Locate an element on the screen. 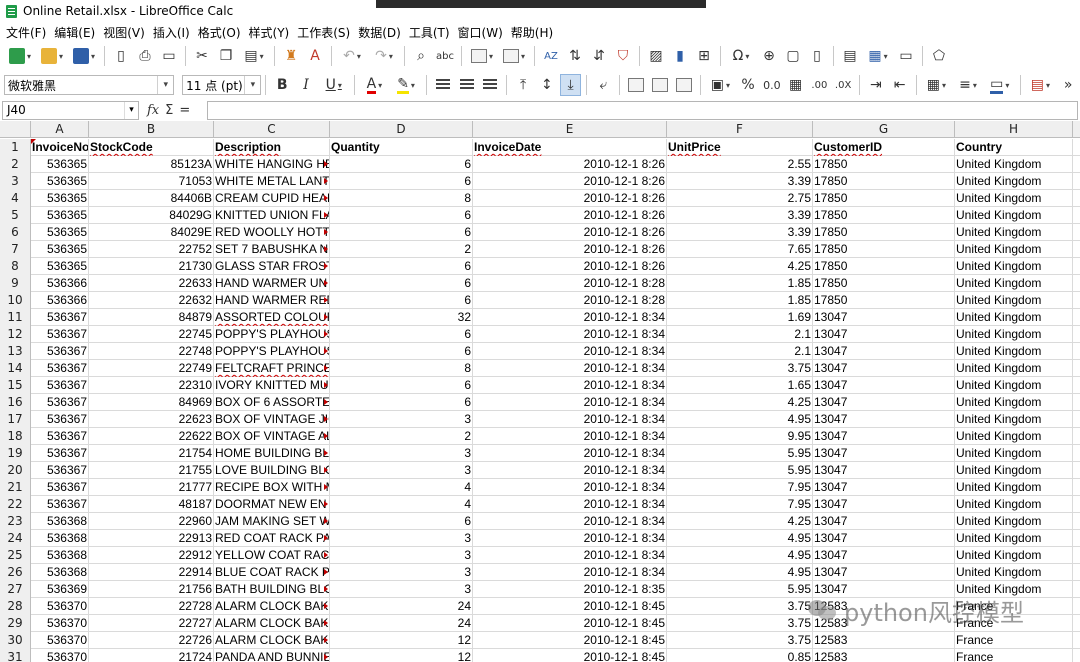 Image resolution: width=1080 pixels, height=662 pixels. cell-g-3: 17850 is located at coordinates (884, 181).